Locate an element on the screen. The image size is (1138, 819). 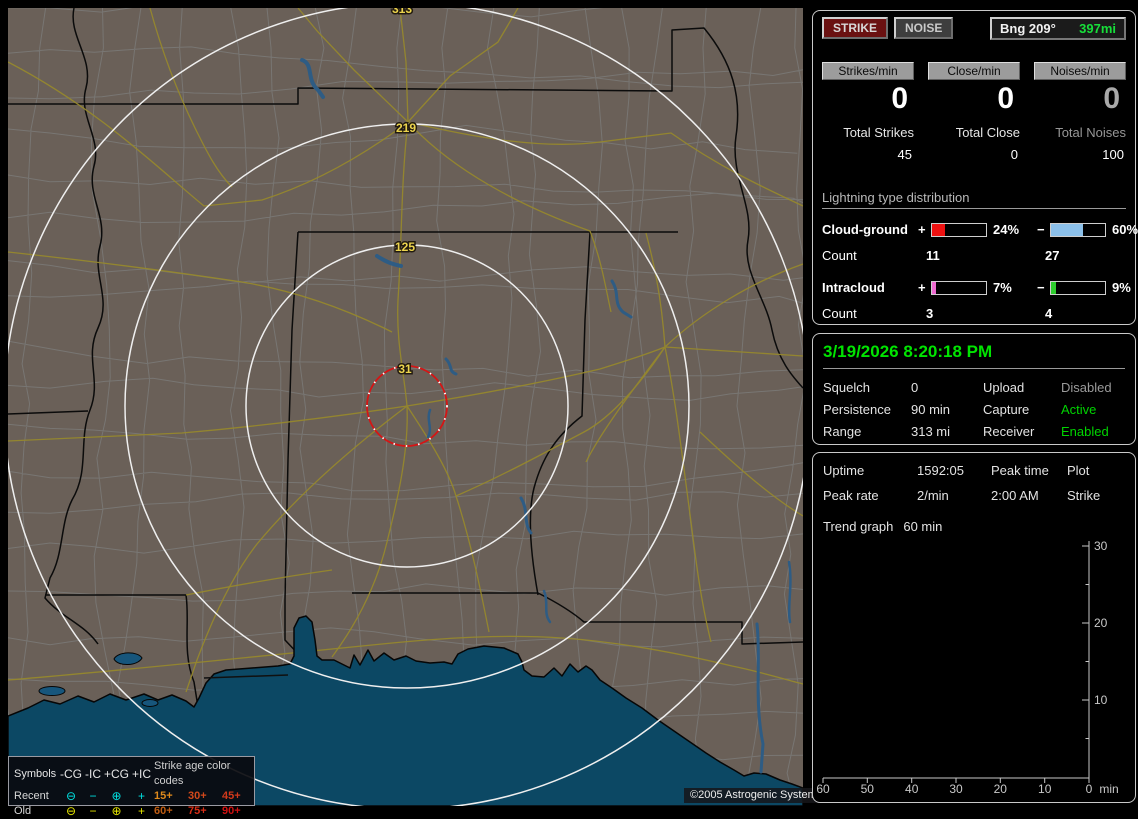
positive-ic-bar is located at coordinates (959, 287).